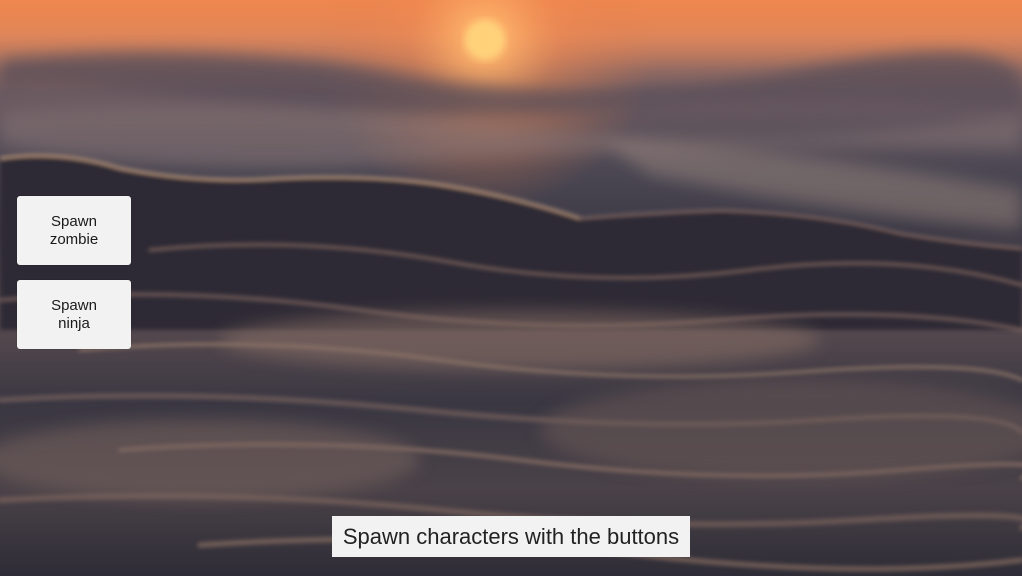 The width and height of the screenshot is (1022, 576). Describe the element at coordinates (511, 536) in the screenshot. I see `instruction-banner: Spawn characters with the buttons` at that location.